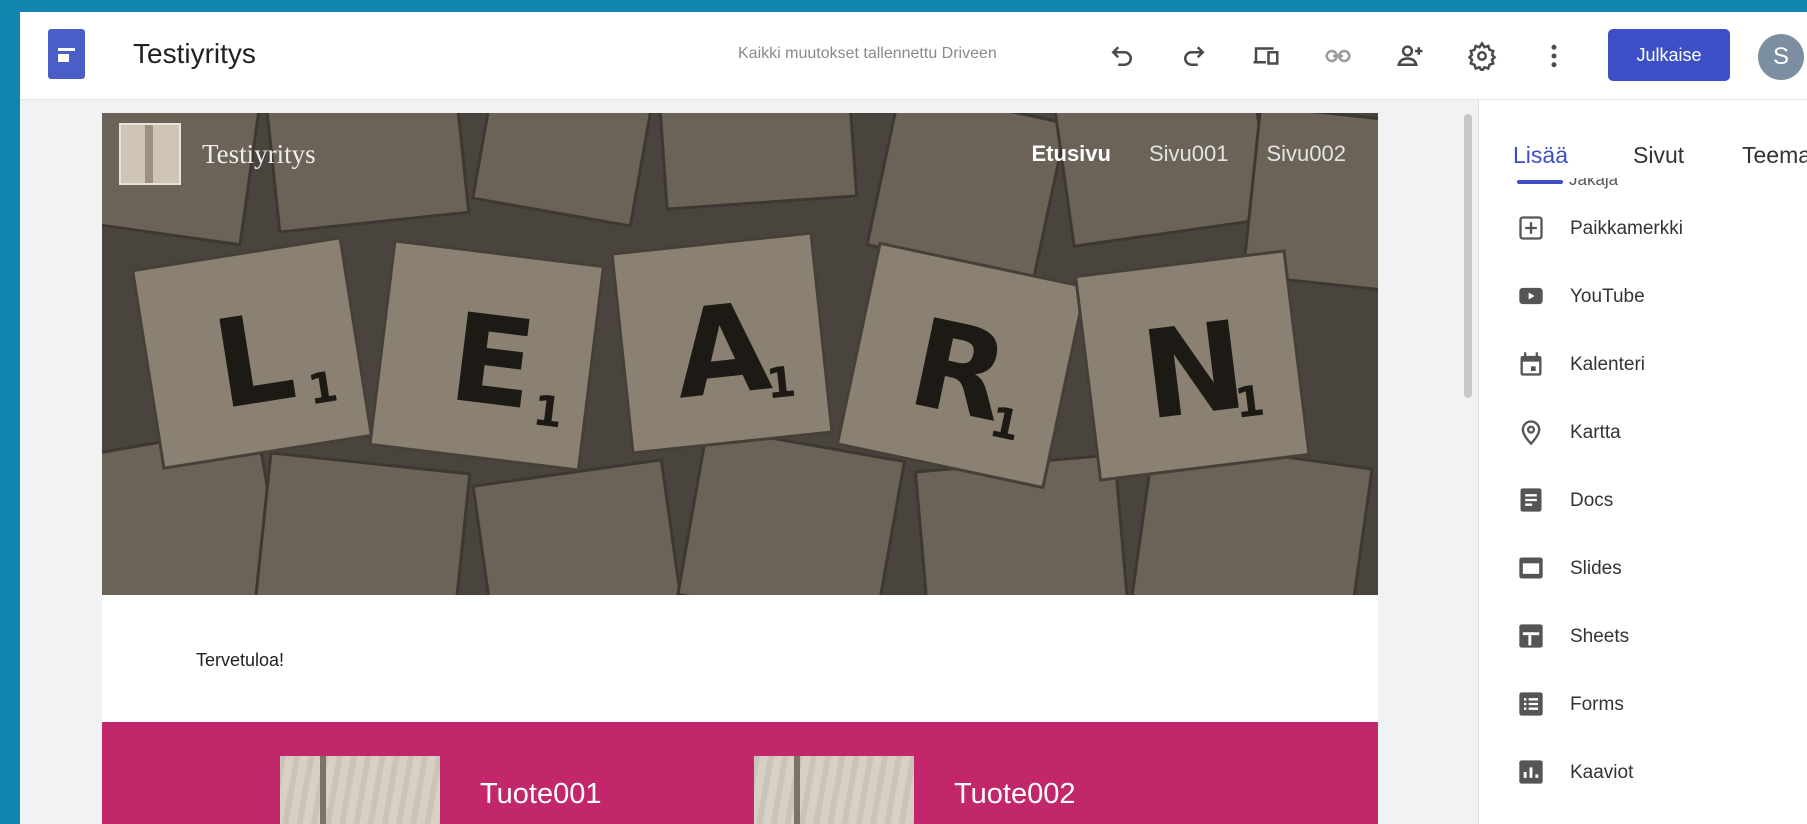 This screenshot has width=1807, height=824. I want to click on tab-lisaa: Lisää, so click(1540, 155).